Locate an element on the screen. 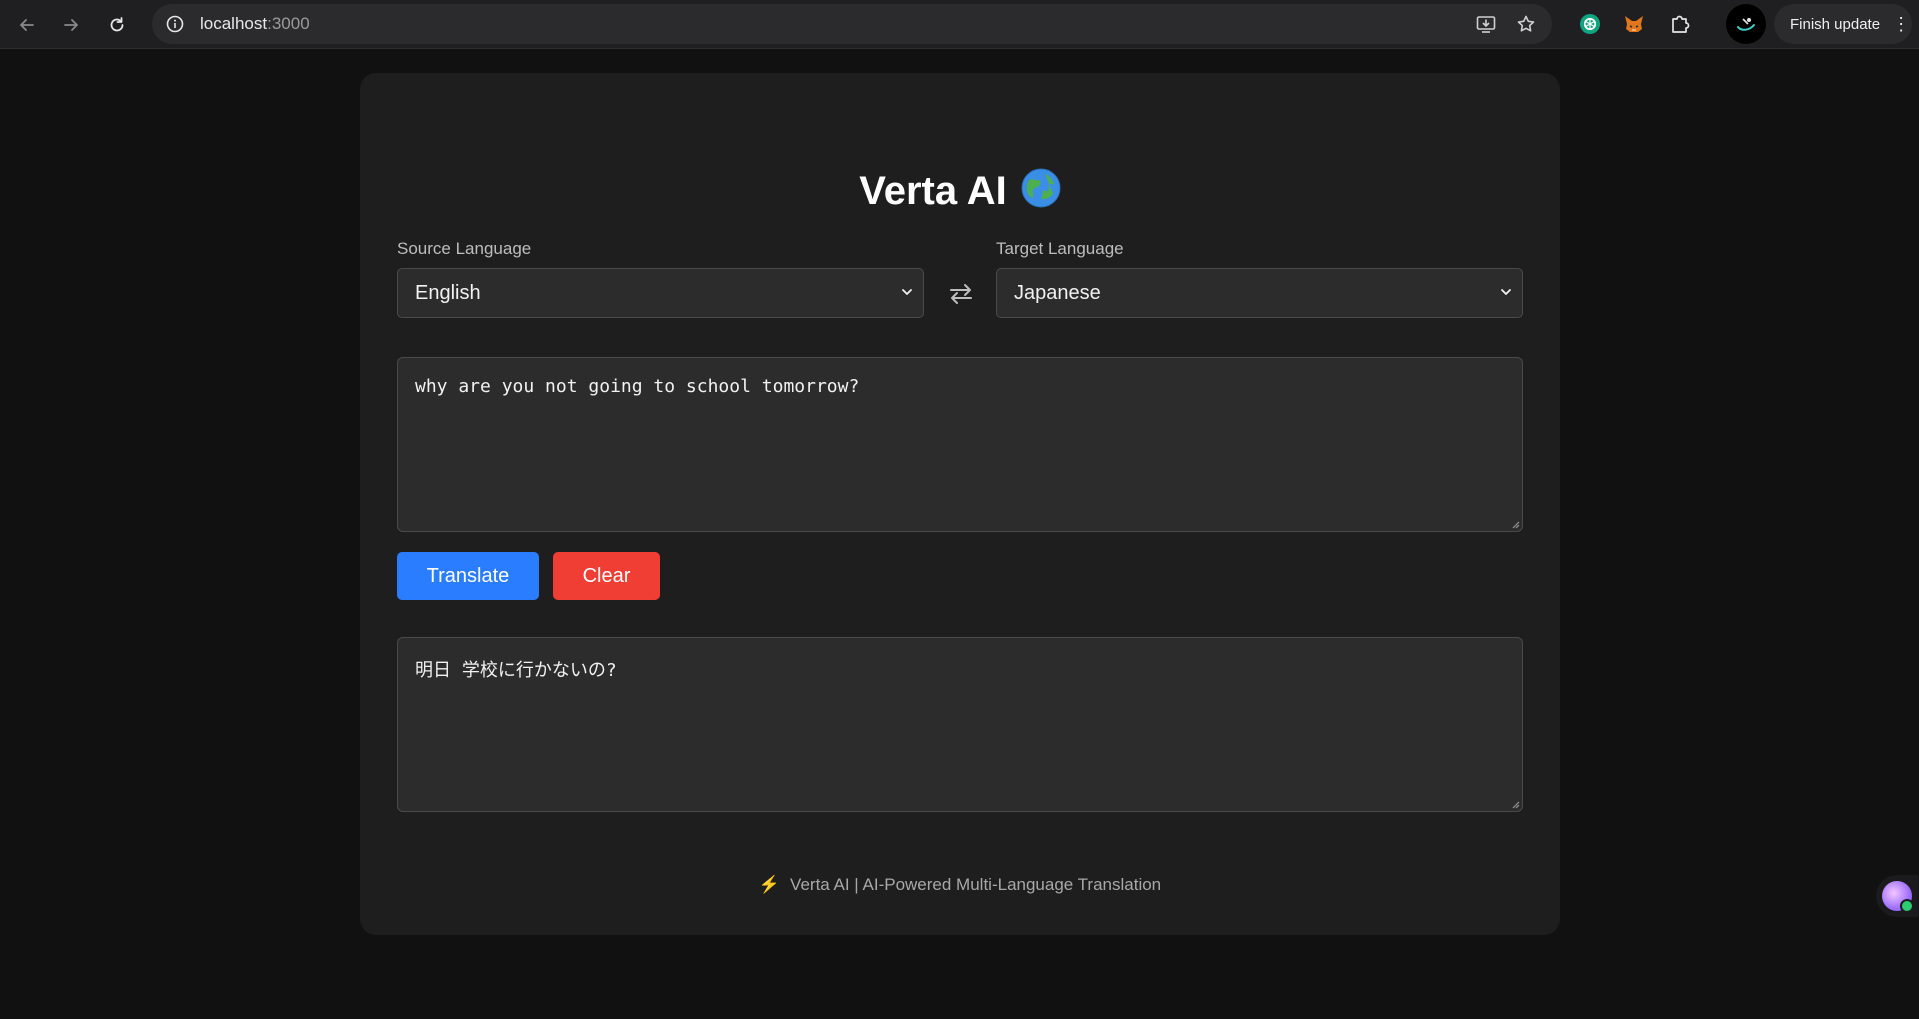  swap-languages-button is located at coordinates (961, 294).